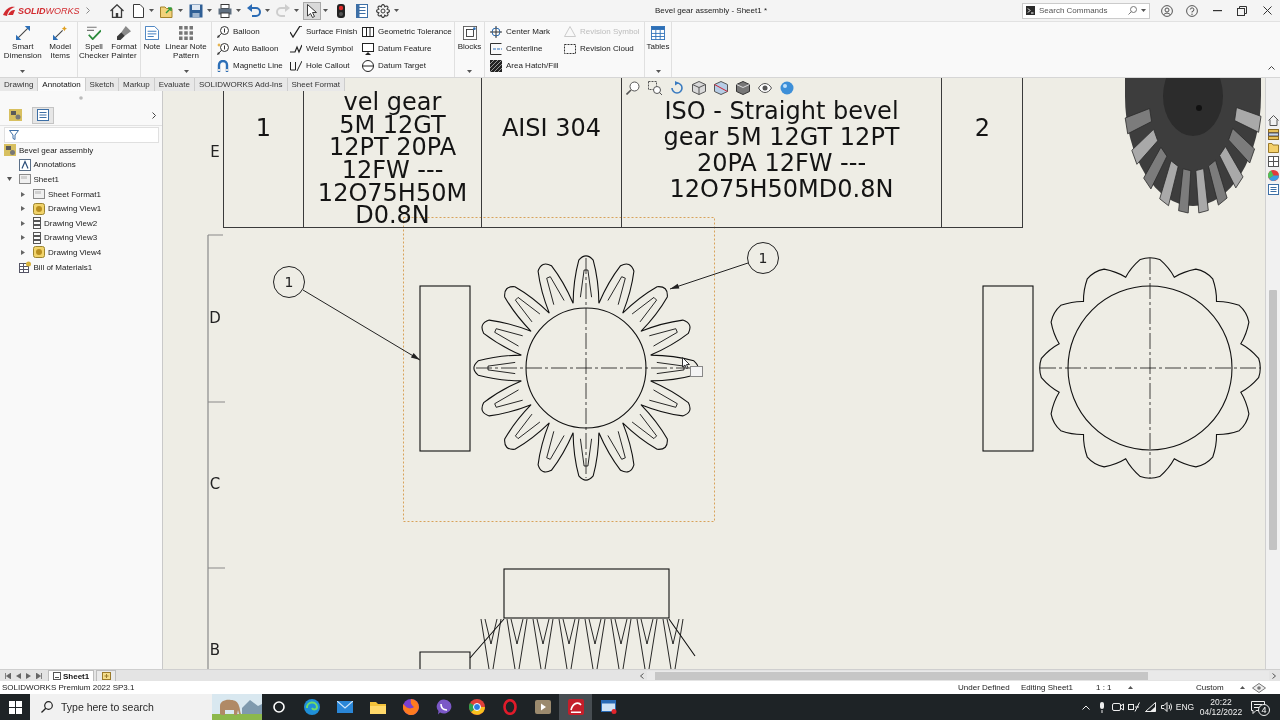 Image resolution: width=1280 pixels, height=720 pixels. Describe the element at coordinates (117, 10) in the screenshot. I see `home-button` at that location.